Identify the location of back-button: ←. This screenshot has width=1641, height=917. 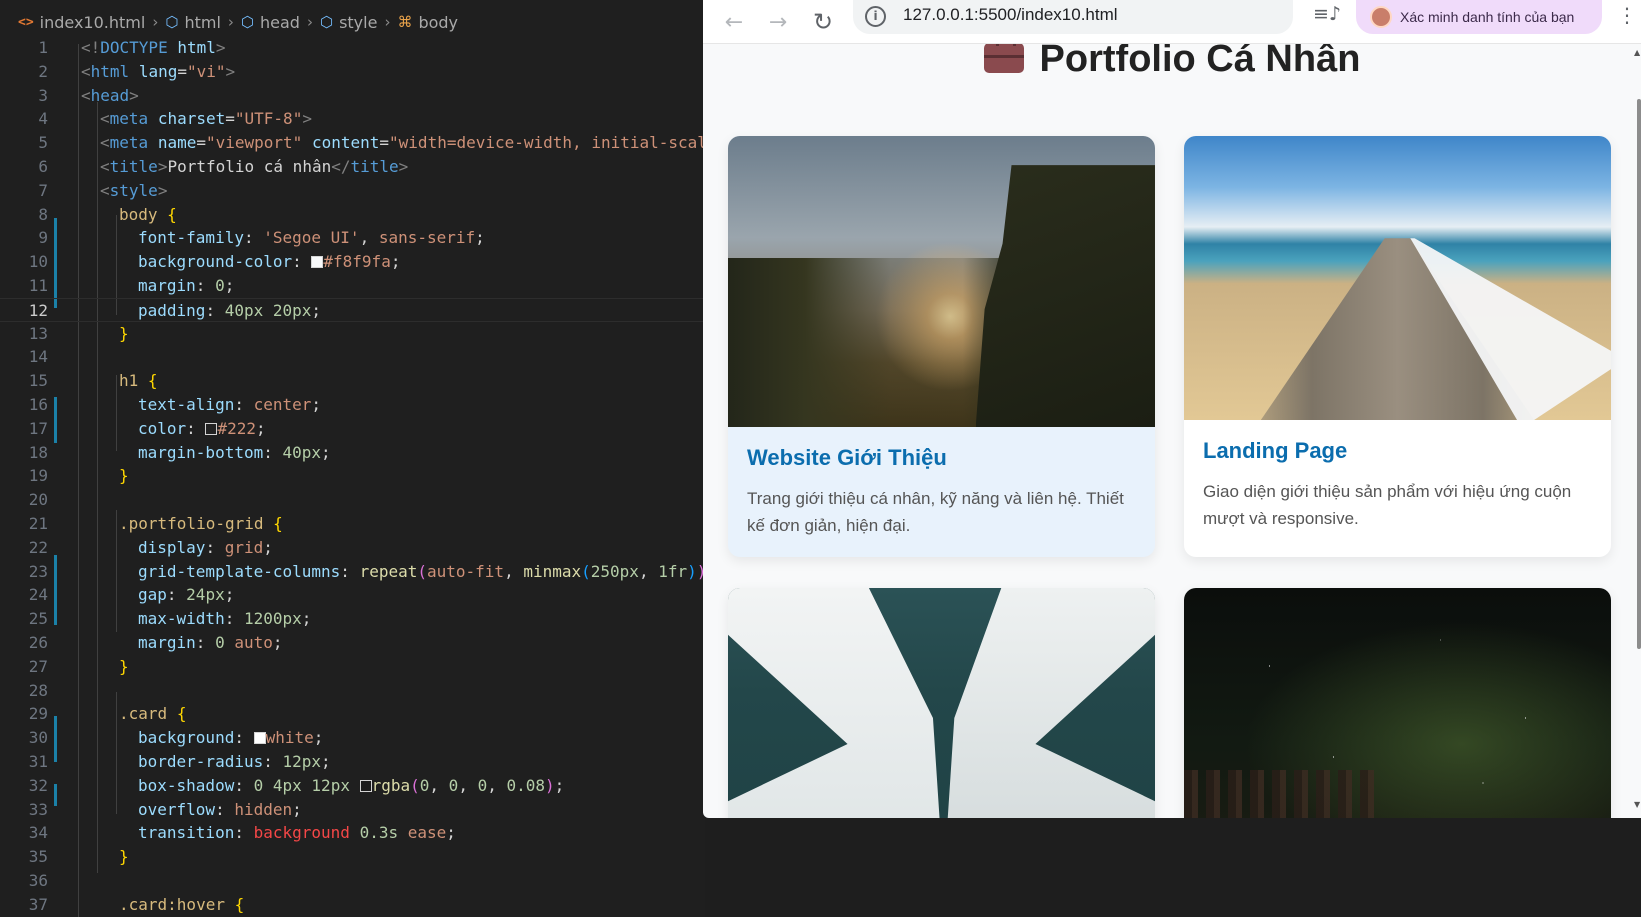
(734, 22).